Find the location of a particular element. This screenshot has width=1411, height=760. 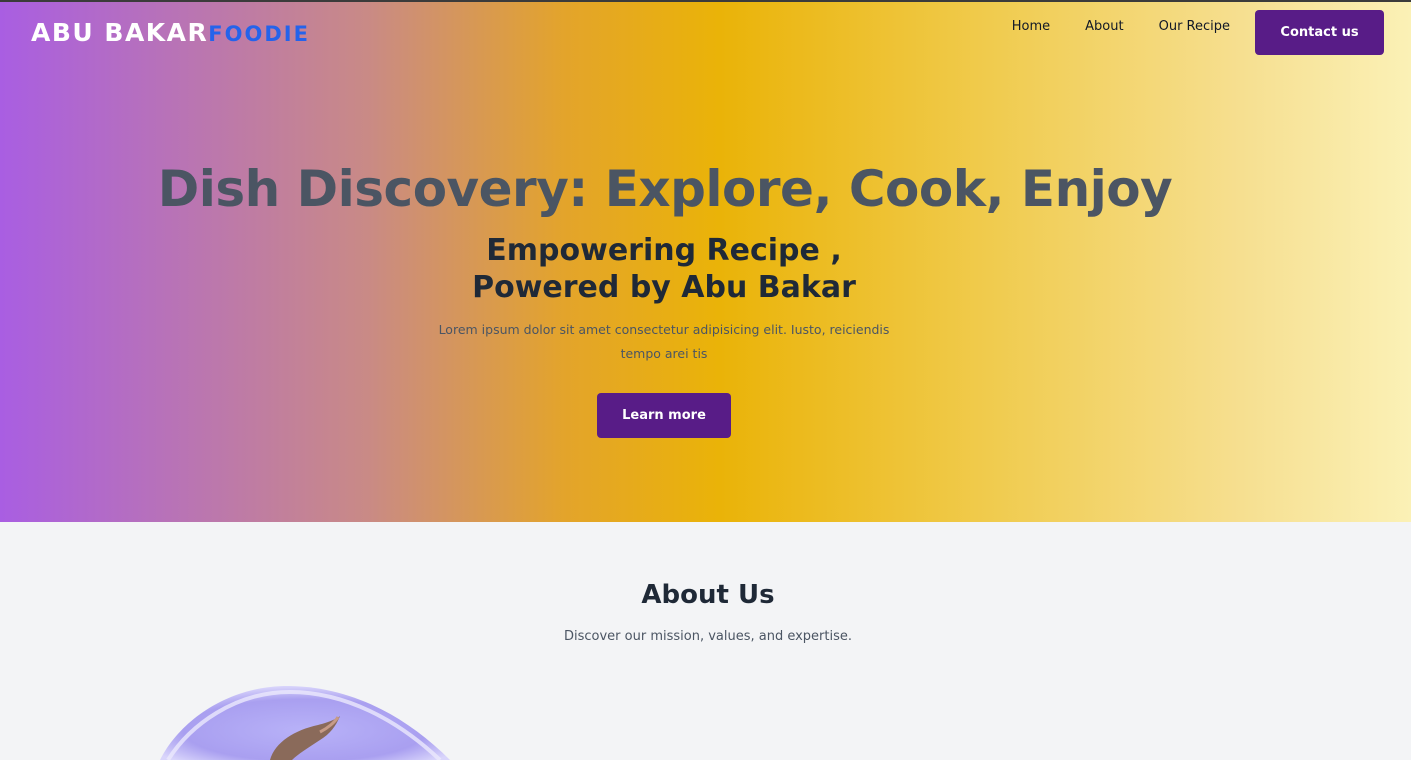

food-bowl-image is located at coordinates (320, 720).